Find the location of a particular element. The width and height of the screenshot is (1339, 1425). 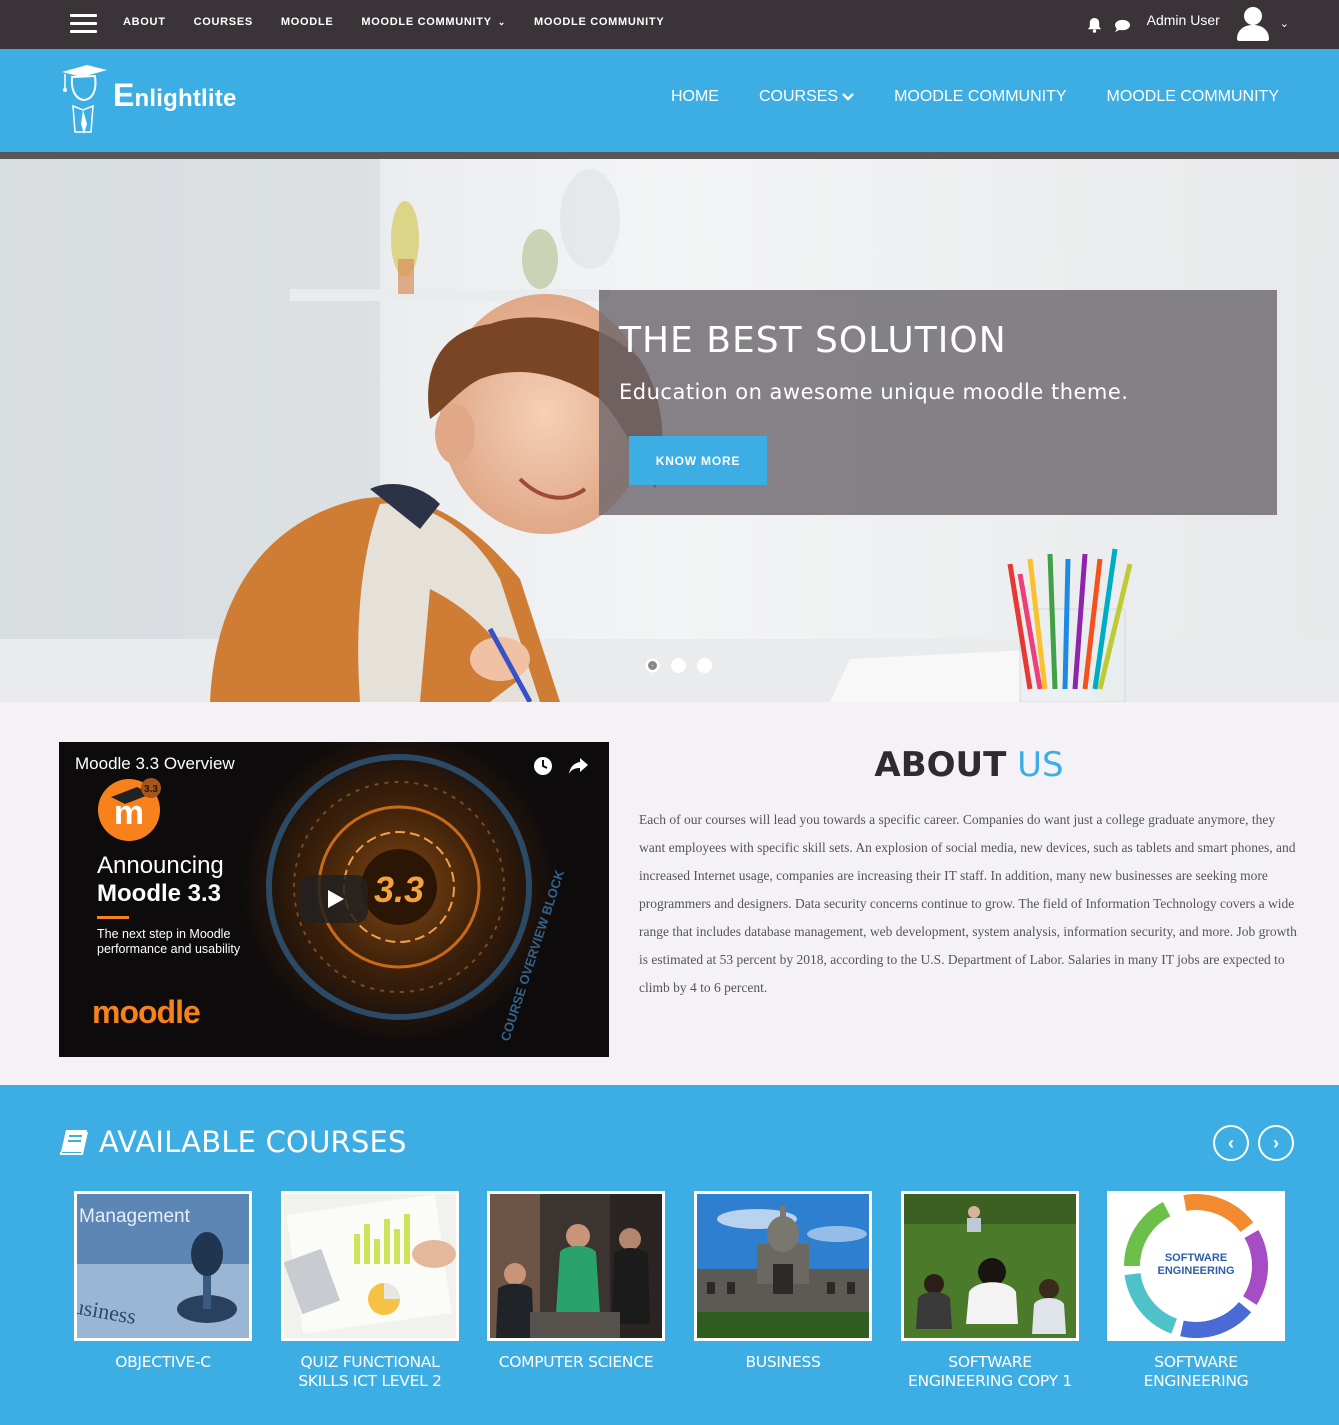

courses-heading: AVAILABLE COURSES is located at coordinates (233, 1142).